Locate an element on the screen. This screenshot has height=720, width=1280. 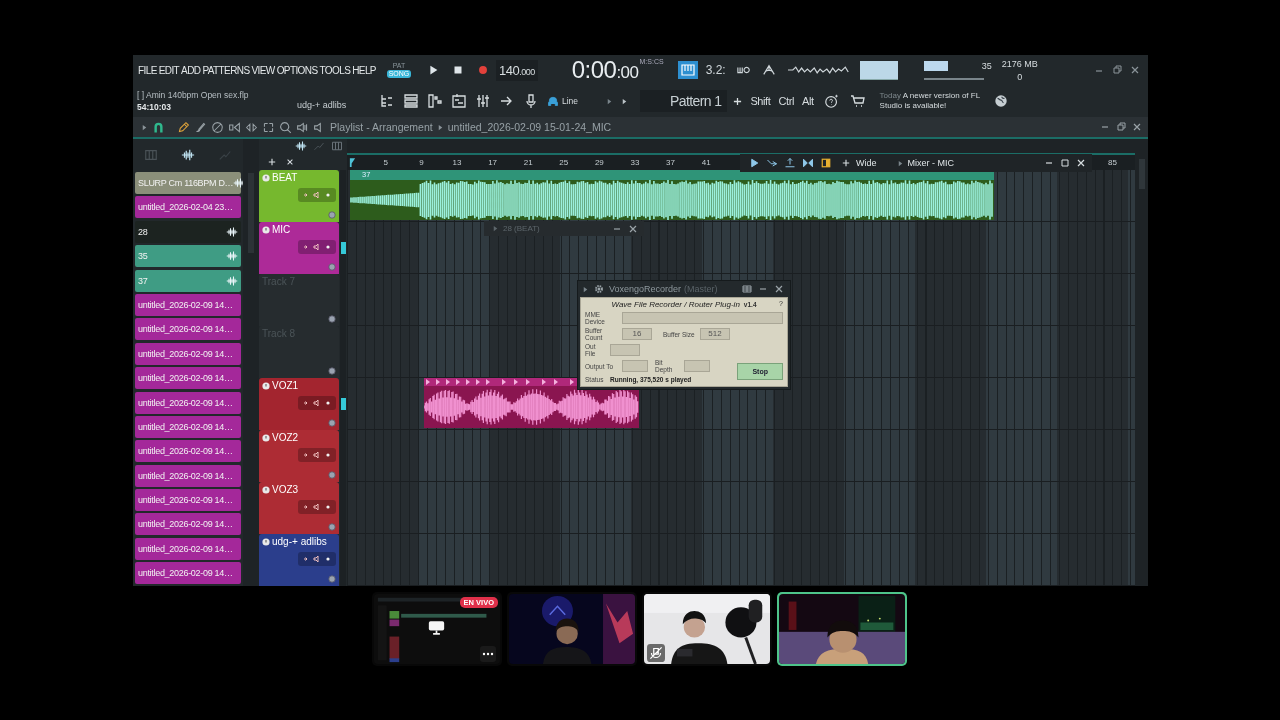
input-field: 512 is located at coordinates (715, 334).